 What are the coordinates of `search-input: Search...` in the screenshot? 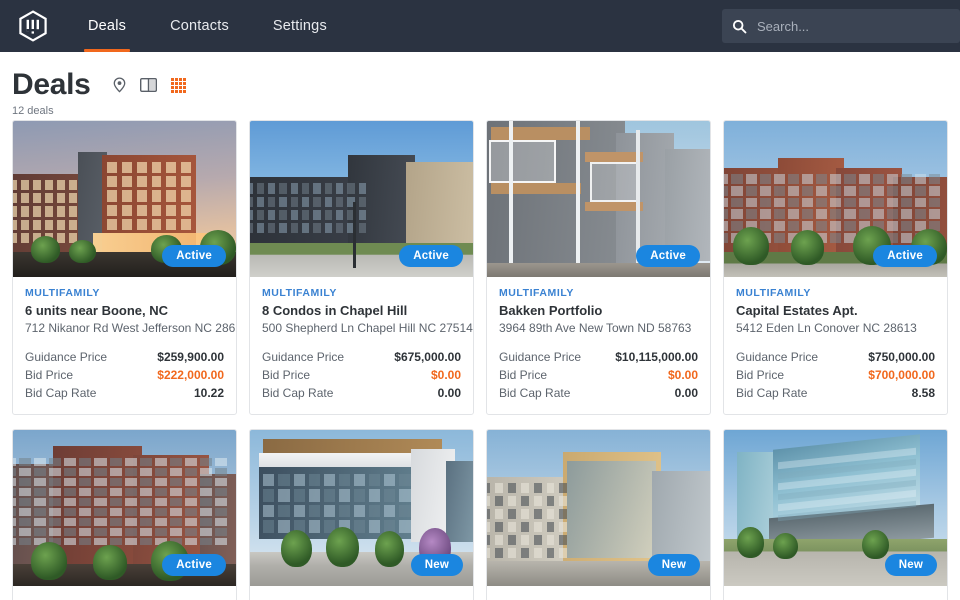 It's located at (841, 26).